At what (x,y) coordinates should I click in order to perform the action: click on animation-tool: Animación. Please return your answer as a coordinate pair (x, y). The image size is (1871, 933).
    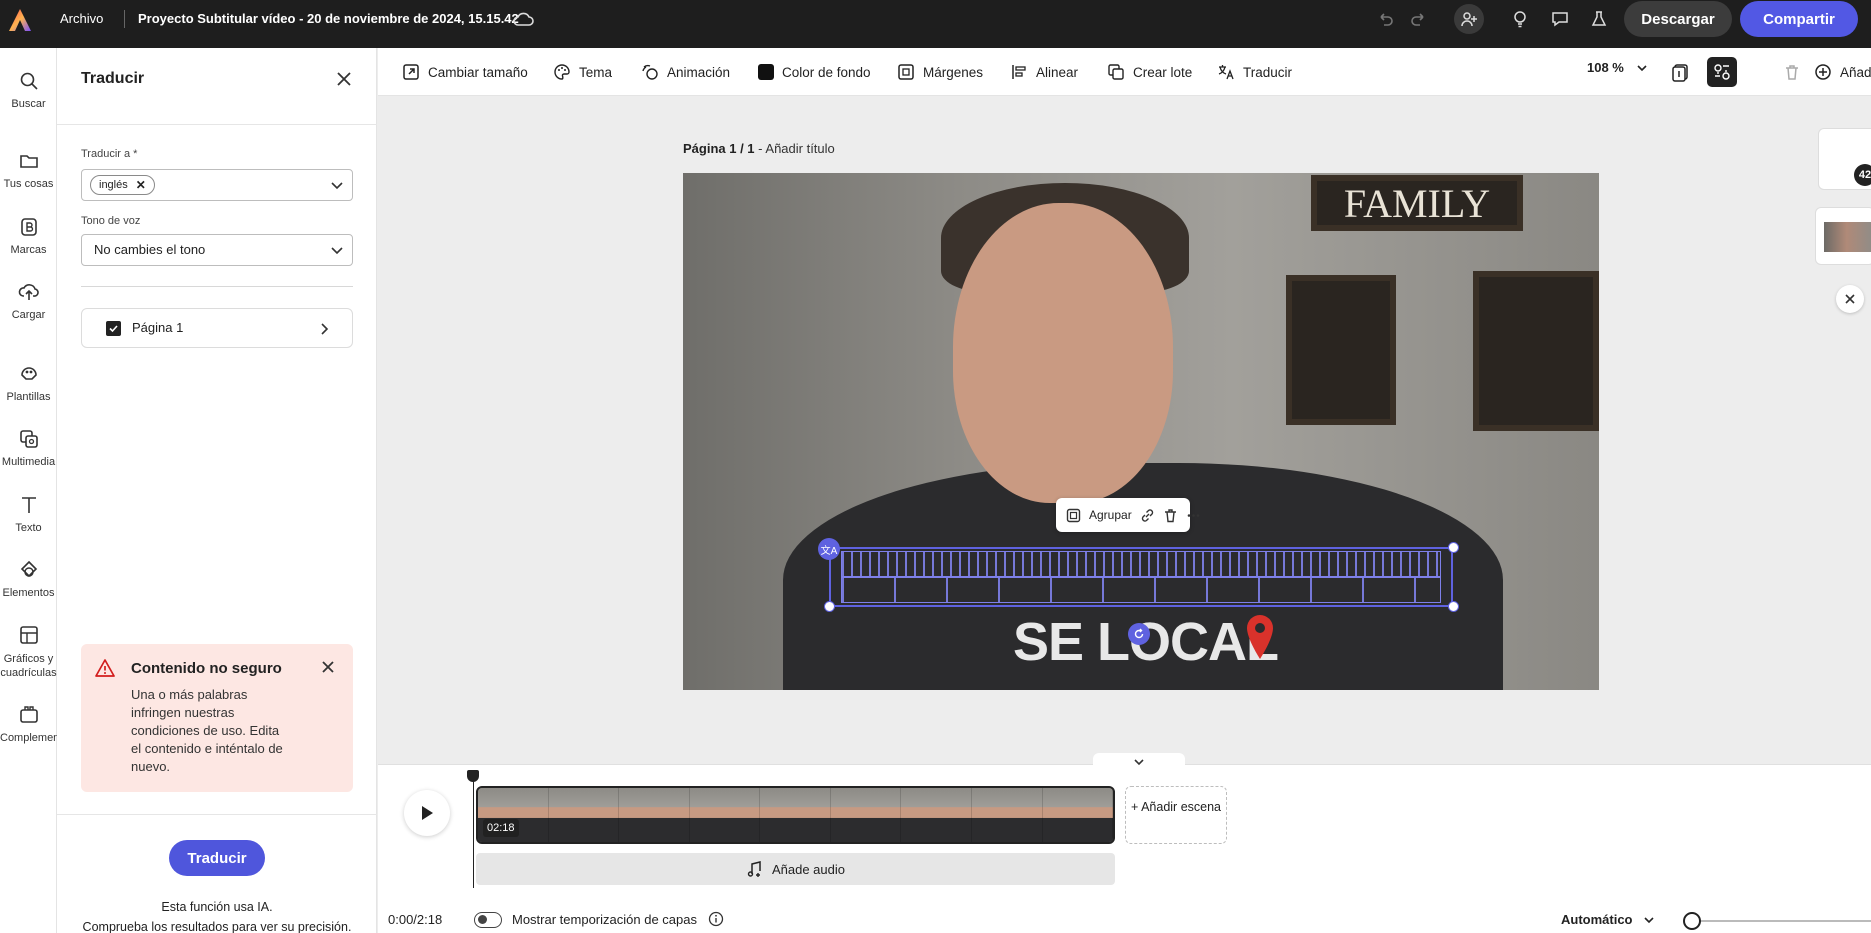
    Looking at the image, I should click on (685, 72).